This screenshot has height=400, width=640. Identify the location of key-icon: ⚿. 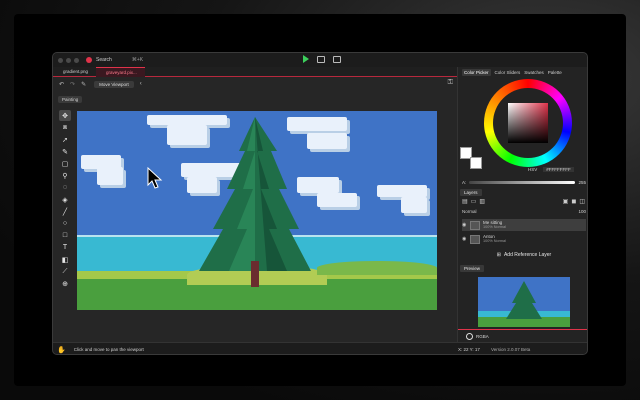
(450, 83).